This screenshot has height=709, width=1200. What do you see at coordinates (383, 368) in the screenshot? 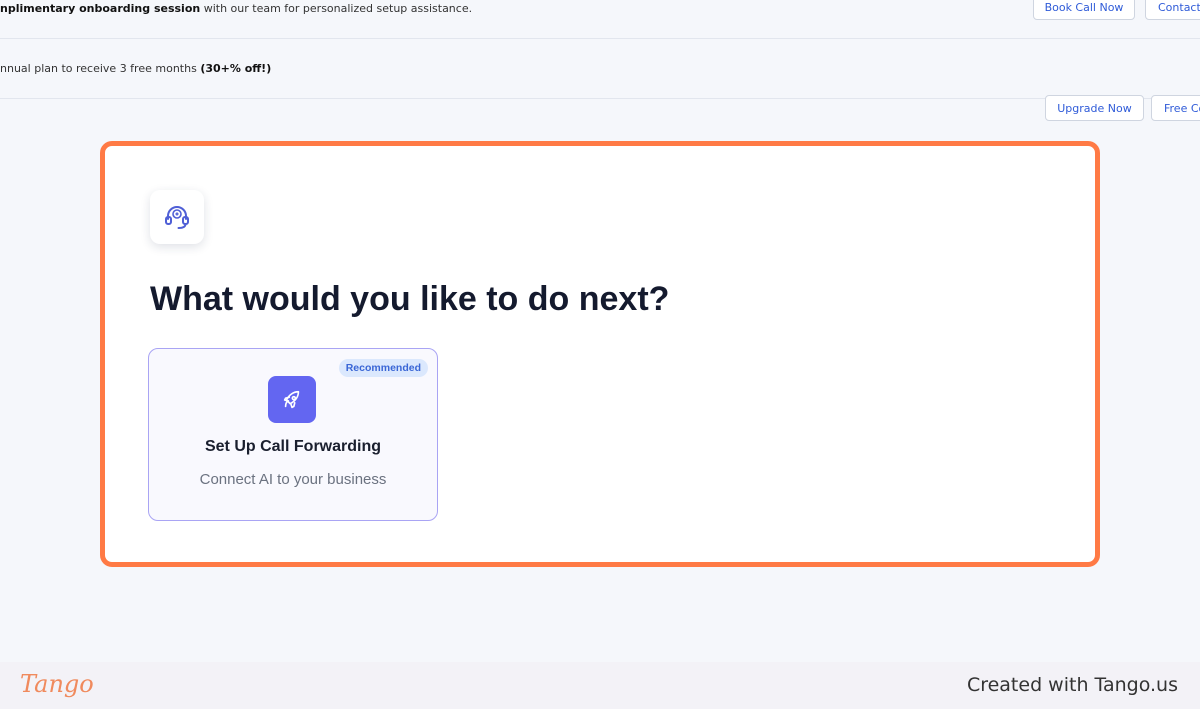
I see `recommended-badge: Recommended` at bounding box center [383, 368].